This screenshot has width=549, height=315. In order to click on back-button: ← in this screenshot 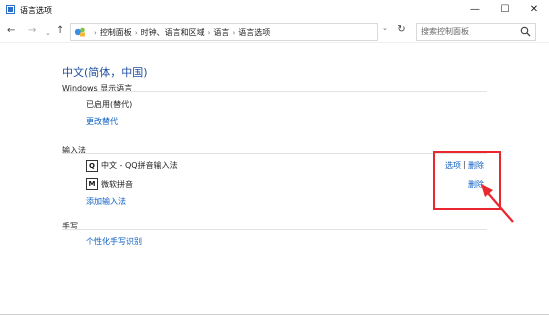, I will do `click(11, 31)`.